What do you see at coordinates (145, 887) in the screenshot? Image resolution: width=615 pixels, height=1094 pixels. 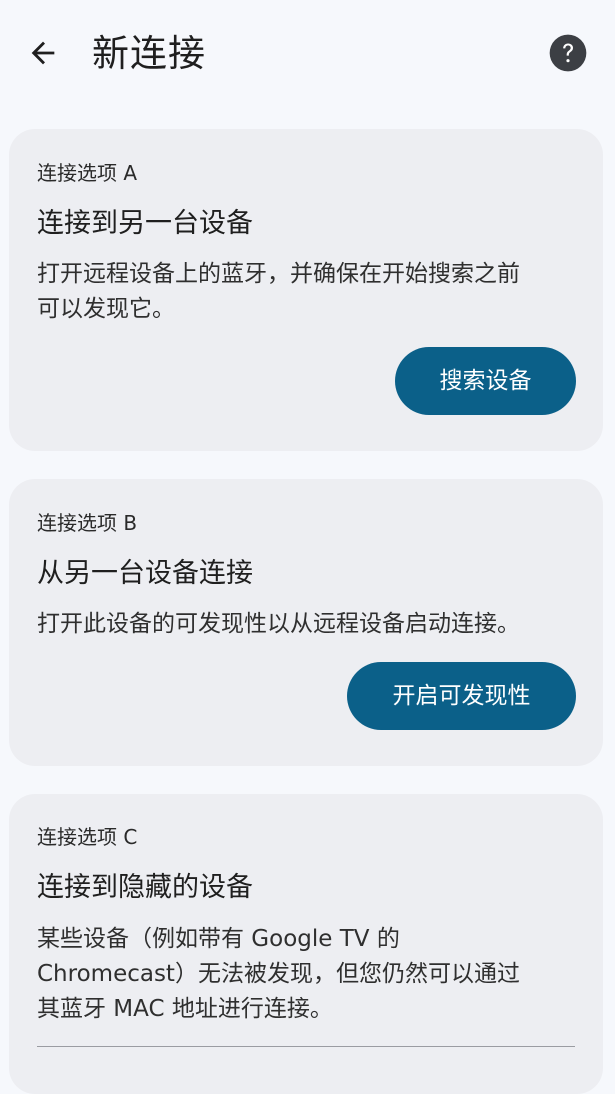 I see `option-title: 连接到隐藏的设备` at bounding box center [145, 887].